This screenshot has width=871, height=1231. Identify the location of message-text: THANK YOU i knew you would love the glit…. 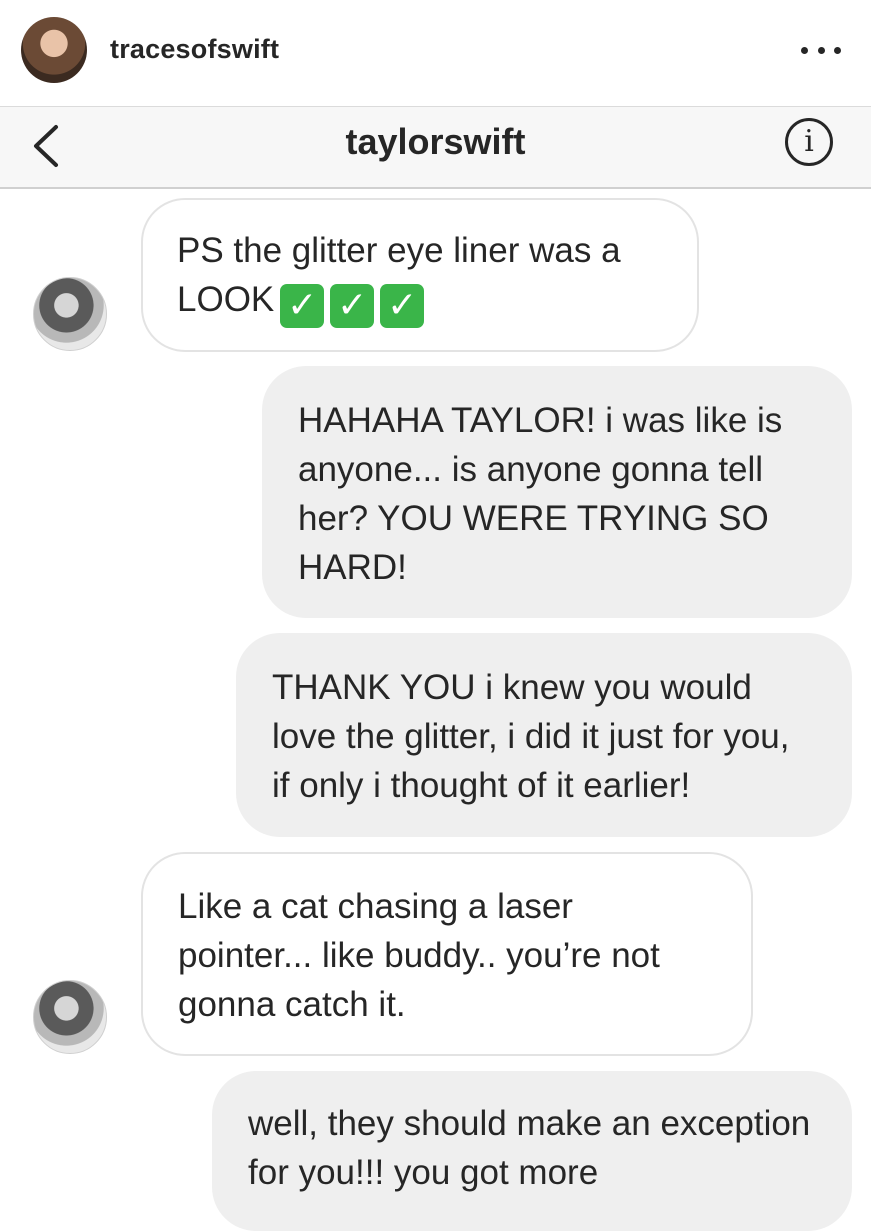
(531, 736).